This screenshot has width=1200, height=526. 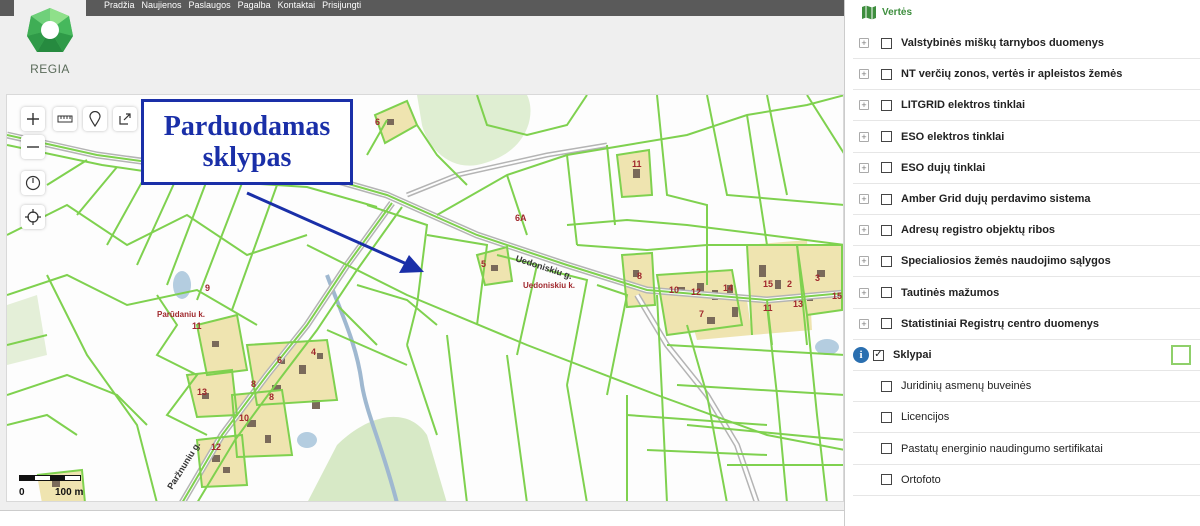 I want to click on plot-number: 3, so click(x=817, y=278).